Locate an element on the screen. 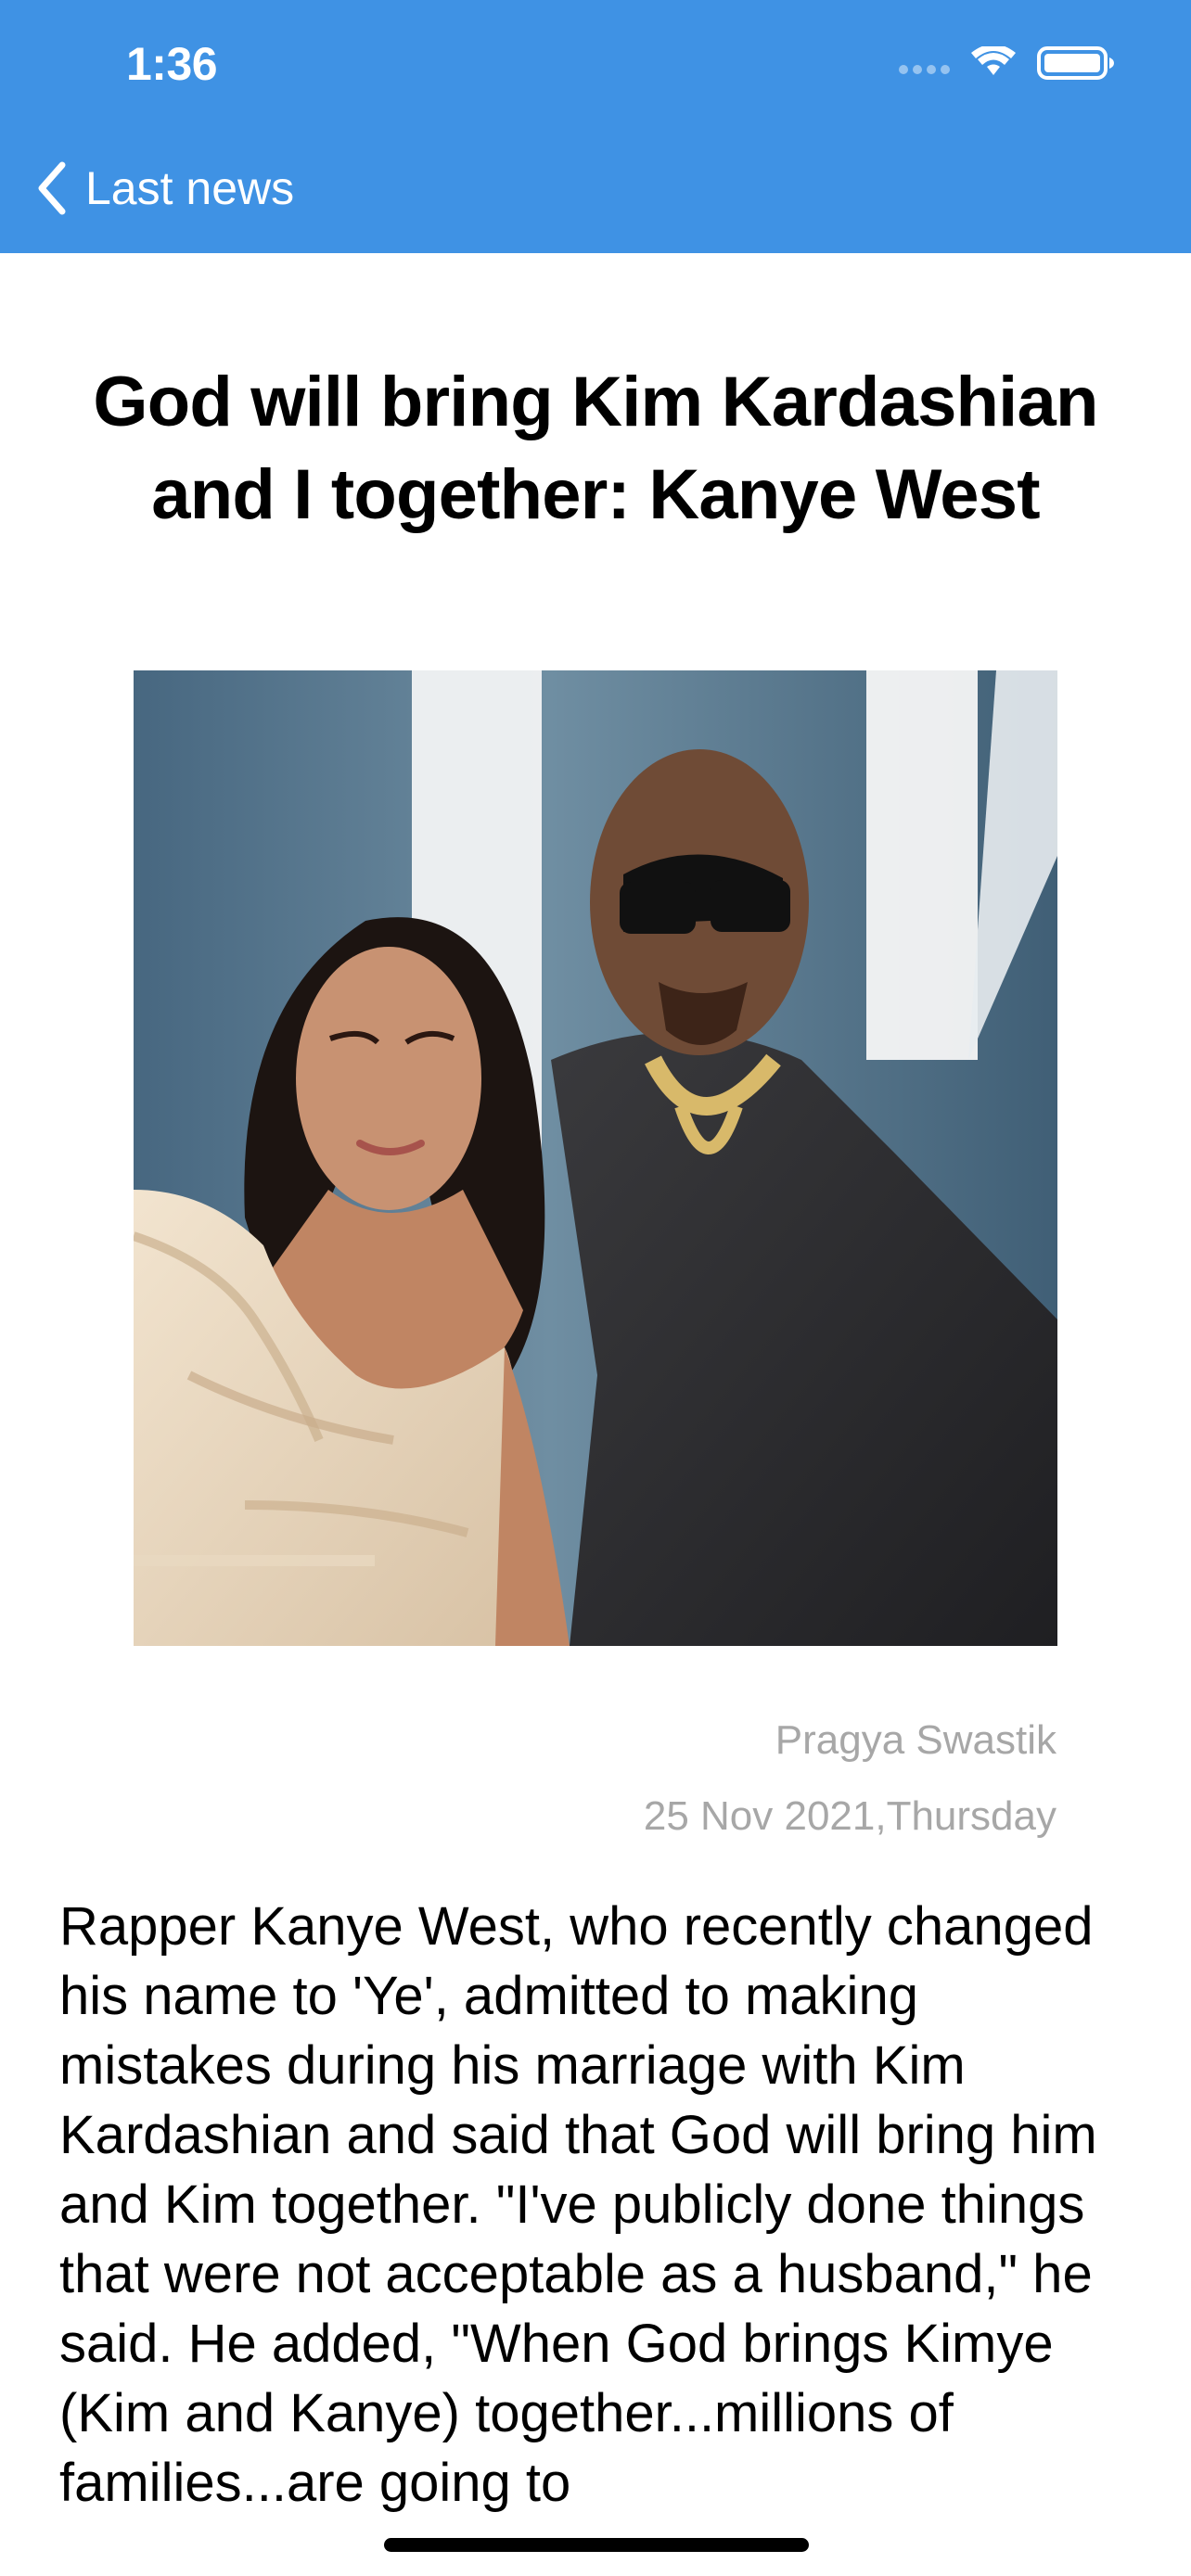  home-indicator is located at coordinates (597, 2545).